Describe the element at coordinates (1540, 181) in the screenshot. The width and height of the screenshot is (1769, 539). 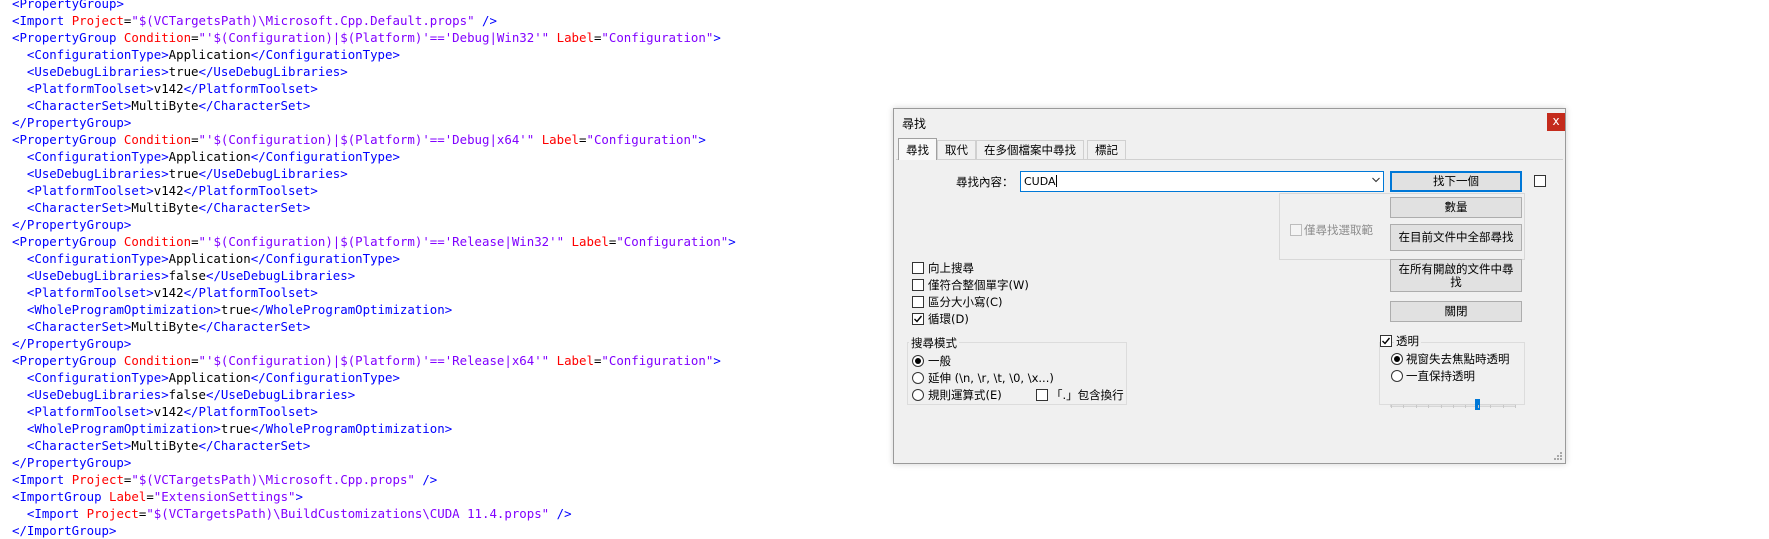
I see `stay-on-top-checkbox` at that location.